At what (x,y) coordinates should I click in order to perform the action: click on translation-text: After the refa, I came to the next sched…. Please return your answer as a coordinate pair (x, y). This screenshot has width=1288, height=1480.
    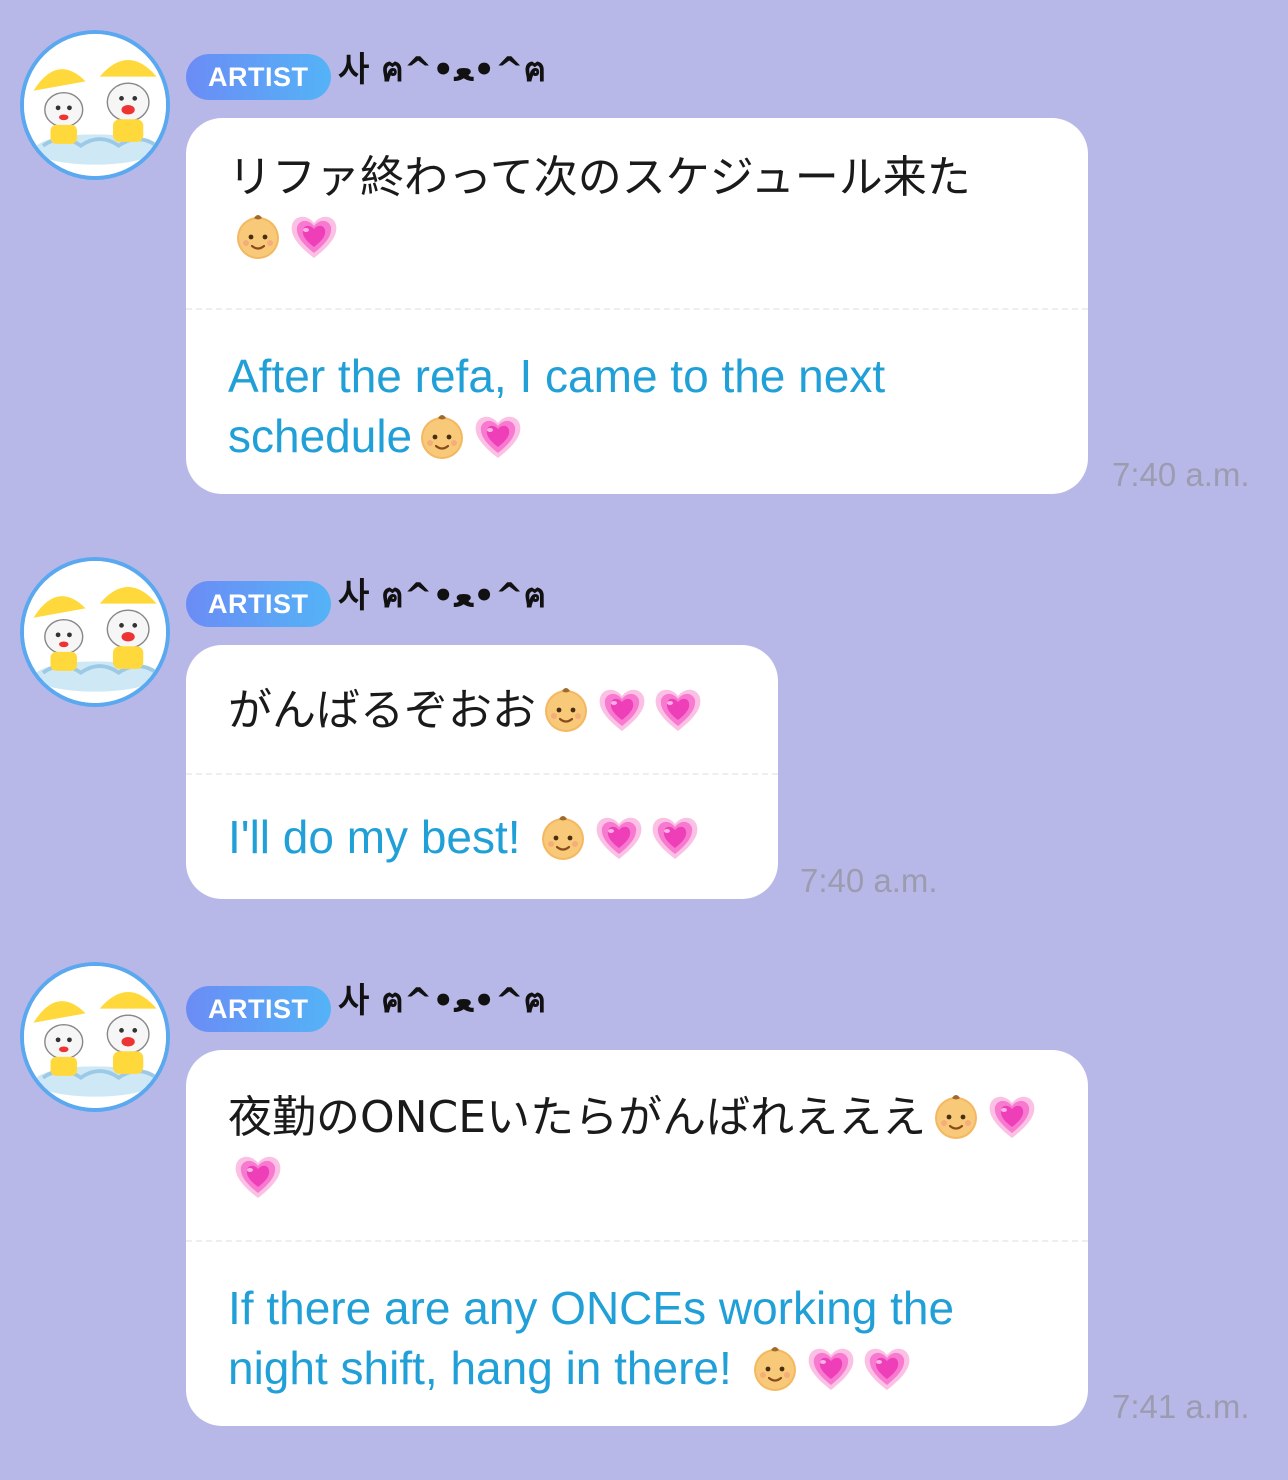
    Looking at the image, I should click on (556, 406).